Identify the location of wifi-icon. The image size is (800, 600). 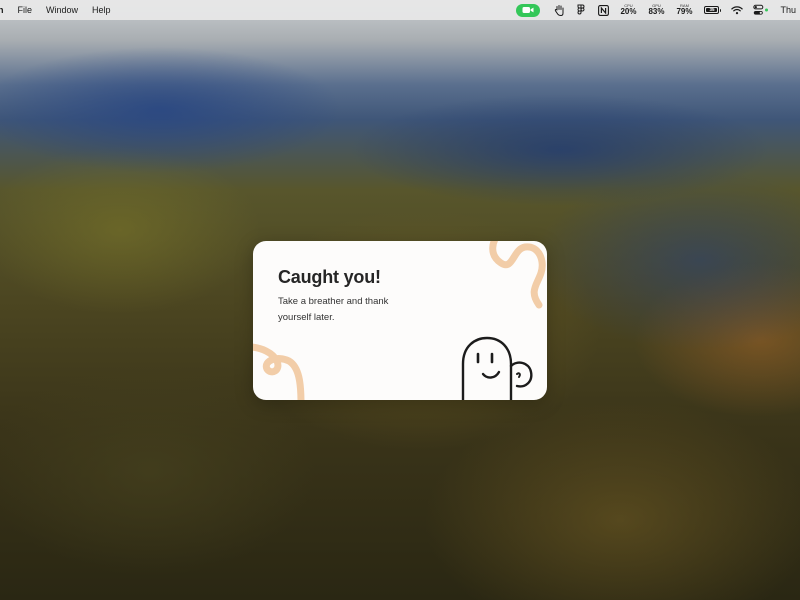
(737, 10).